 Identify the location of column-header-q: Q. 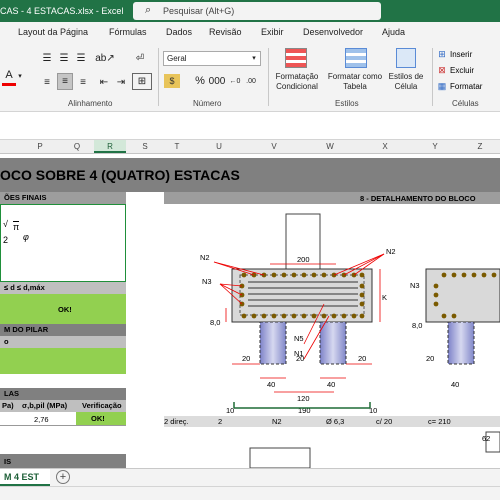
(77, 146).